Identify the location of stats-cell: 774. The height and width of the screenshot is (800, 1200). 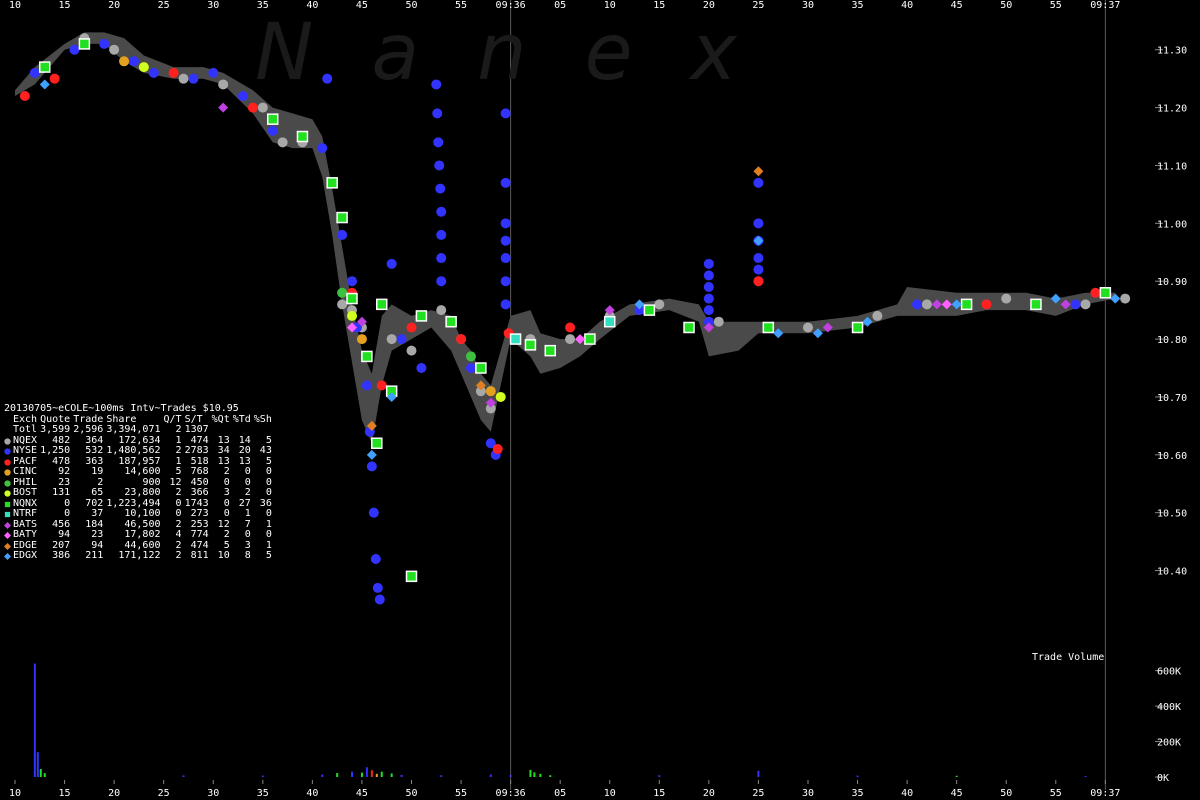
(199, 534).